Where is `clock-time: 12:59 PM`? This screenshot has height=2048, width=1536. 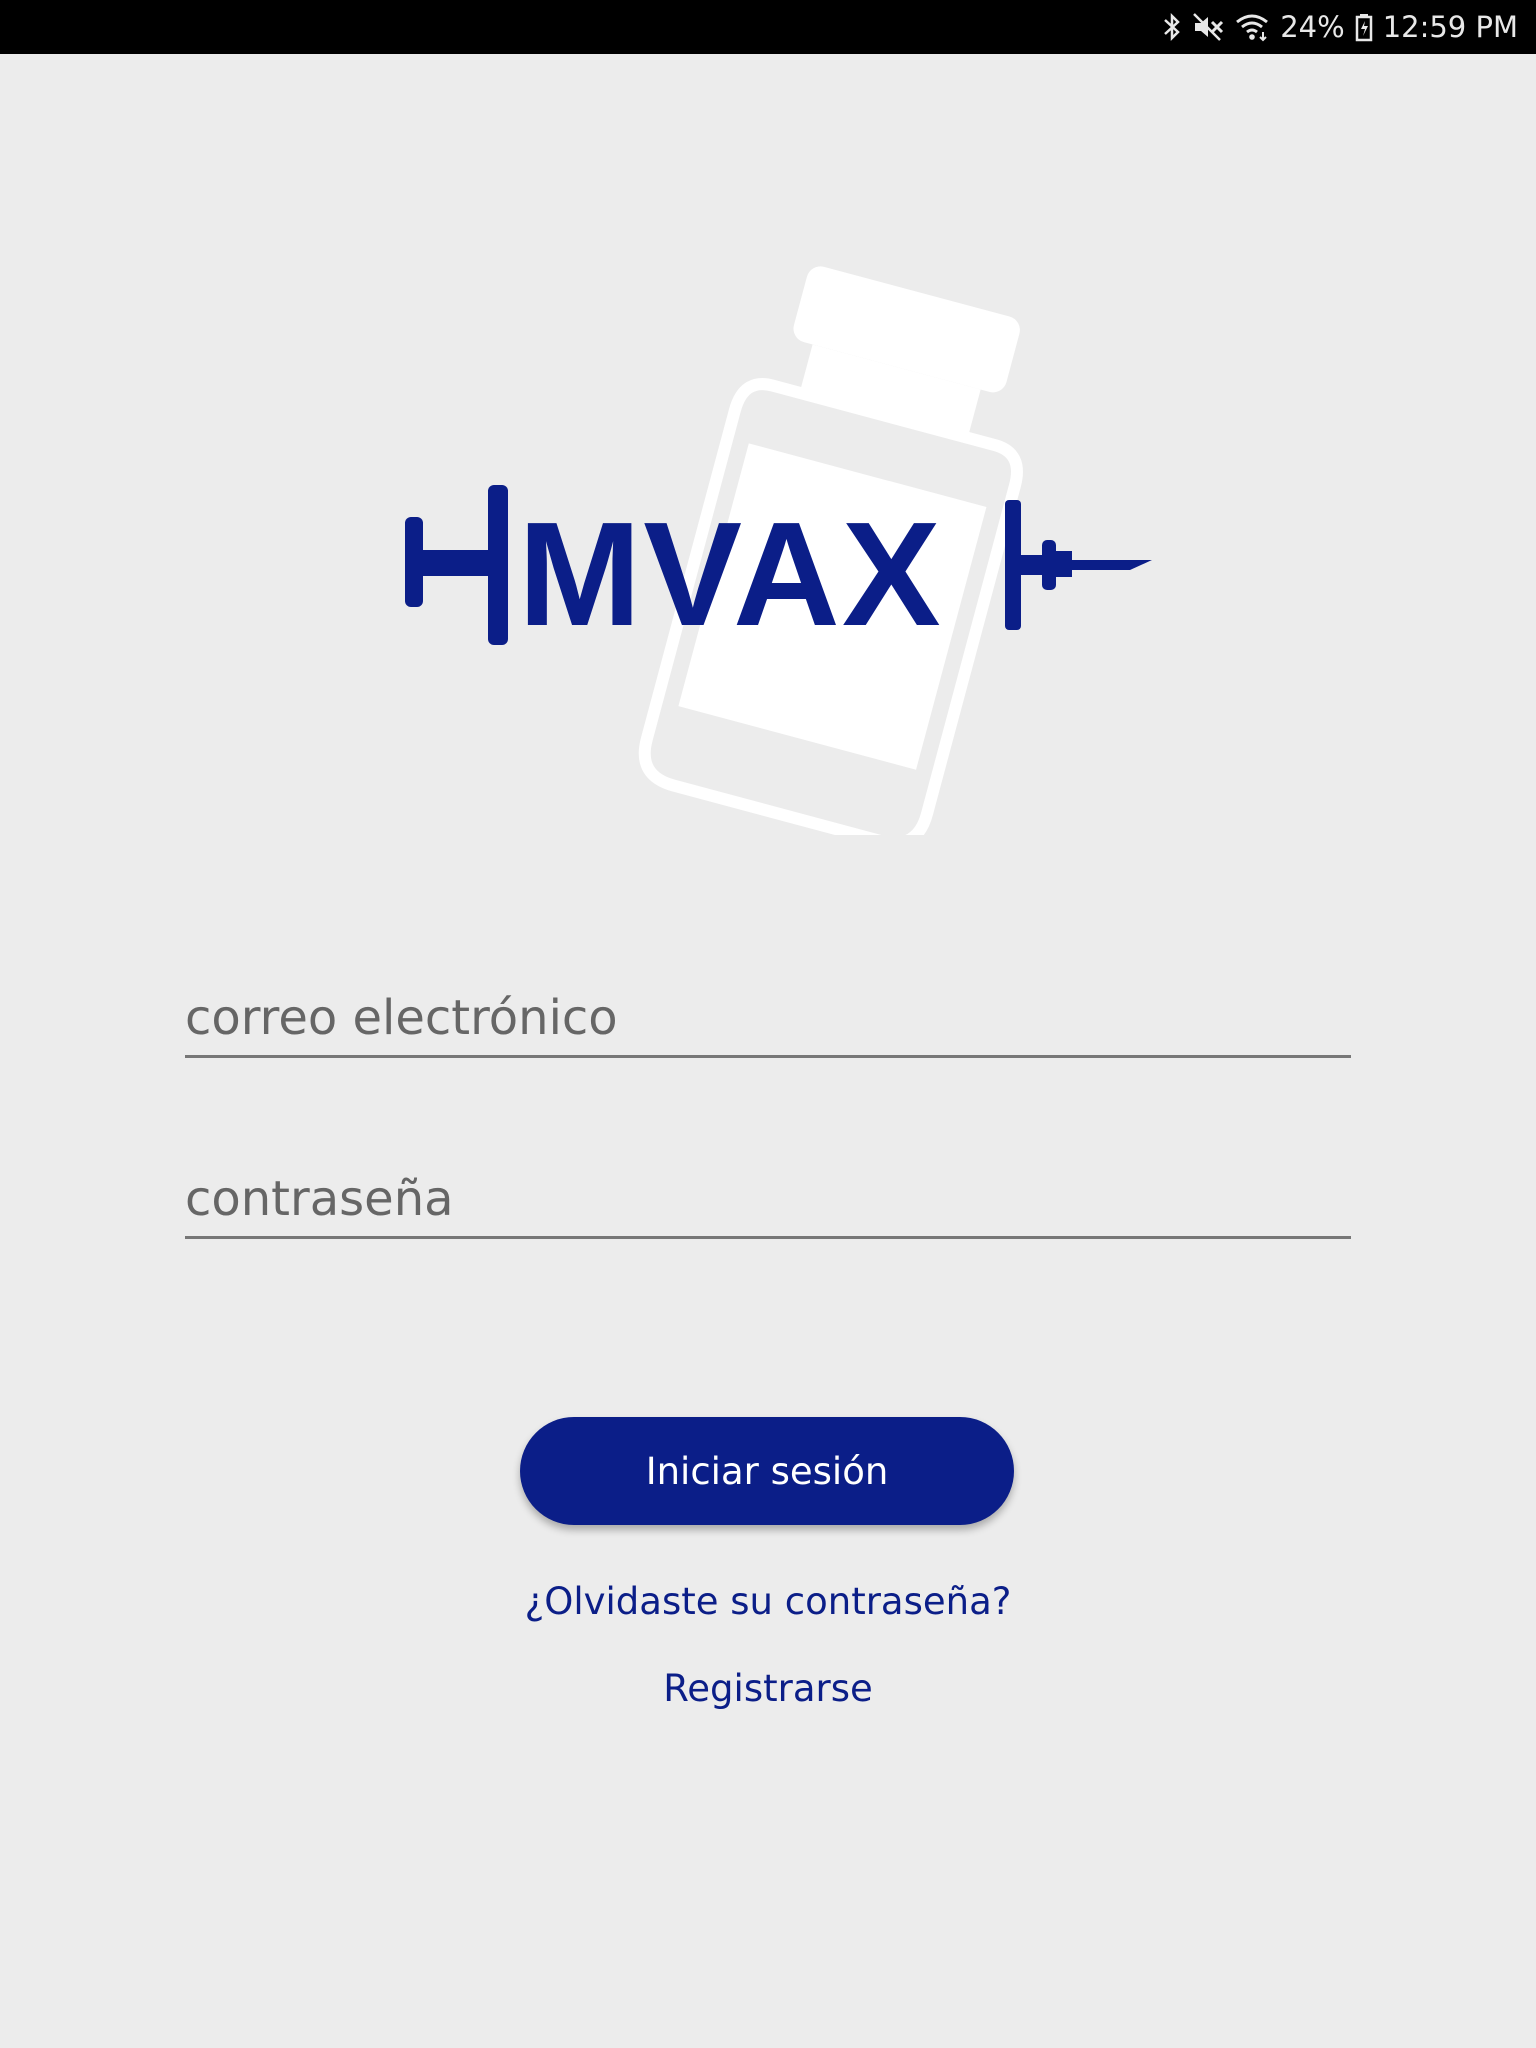
clock-time: 12:59 PM is located at coordinates (1450, 27).